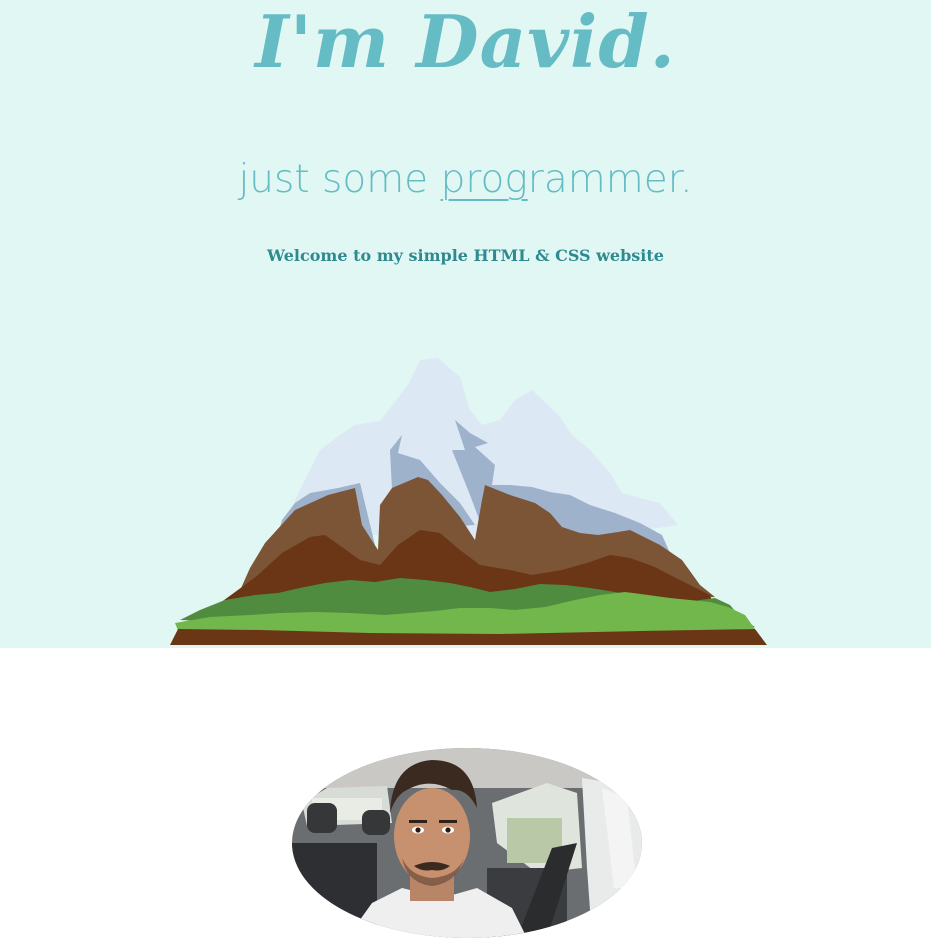 This screenshot has height=938, width=931. I want to click on subtitle-text-start: just some, so click(339, 179).